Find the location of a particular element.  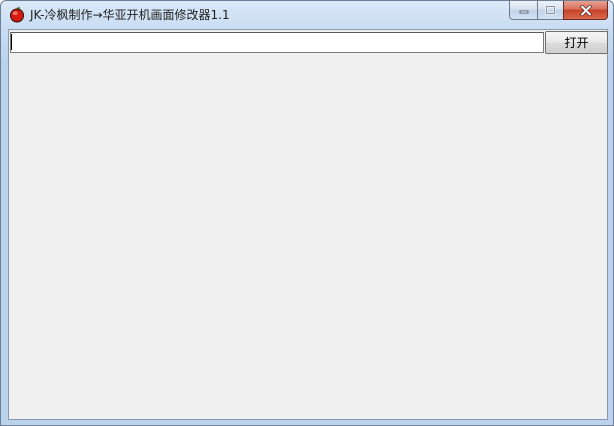

maximize-icon is located at coordinates (550, 10).